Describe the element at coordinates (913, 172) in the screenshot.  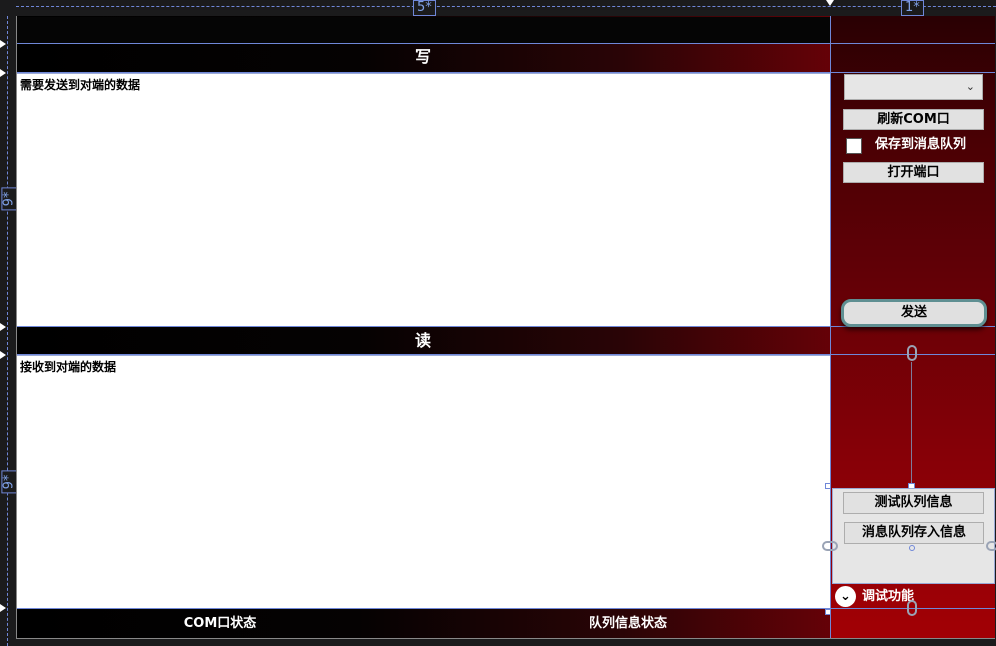
I see `open-port-button: 打开端口` at that location.